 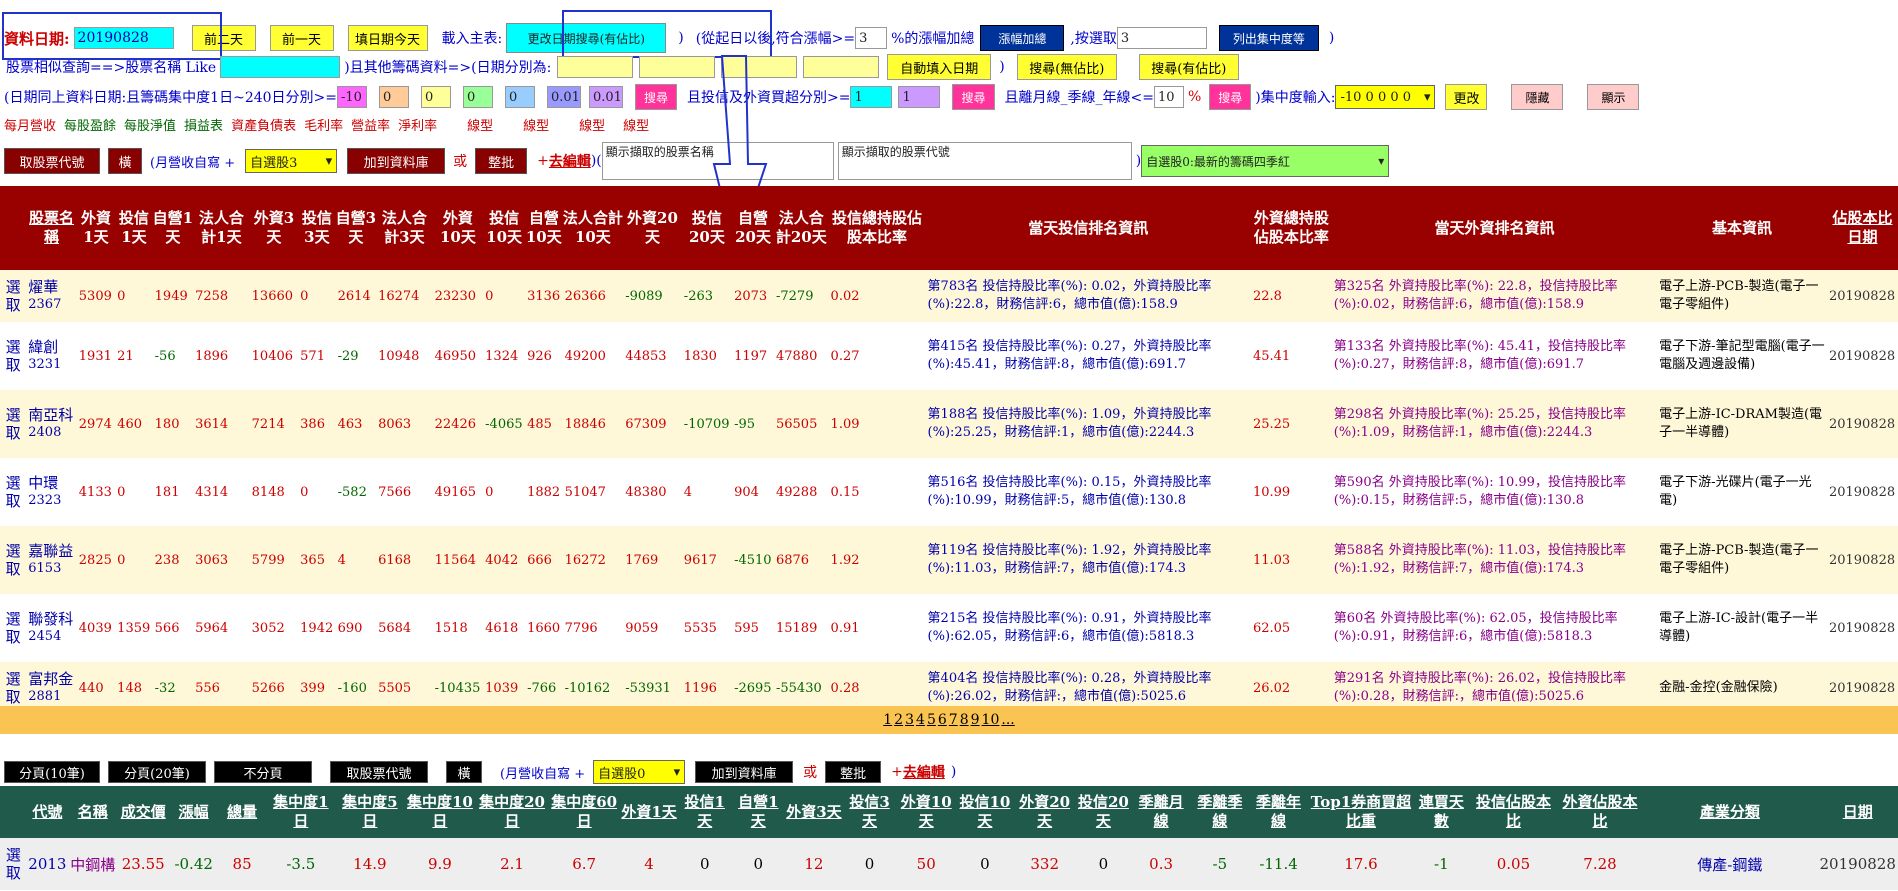 I want to click on stock-cell: 南亞科 2408, so click(x=51, y=424).